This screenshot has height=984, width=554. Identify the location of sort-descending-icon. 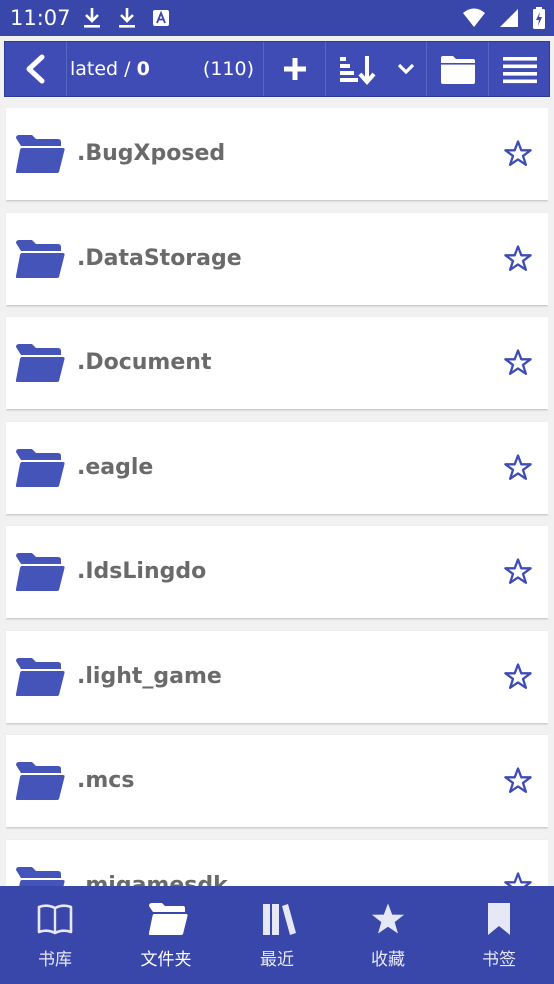
(358, 71).